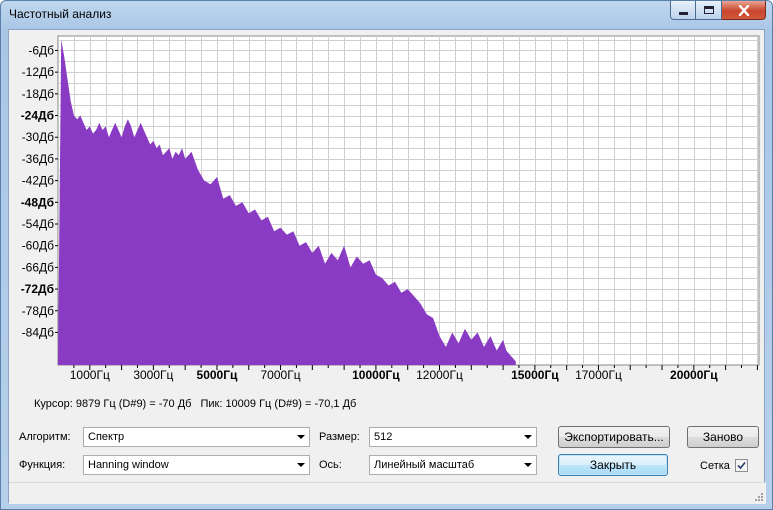 This screenshot has width=773, height=510. I want to click on x-tick-label: 20000Гц, so click(694, 375).